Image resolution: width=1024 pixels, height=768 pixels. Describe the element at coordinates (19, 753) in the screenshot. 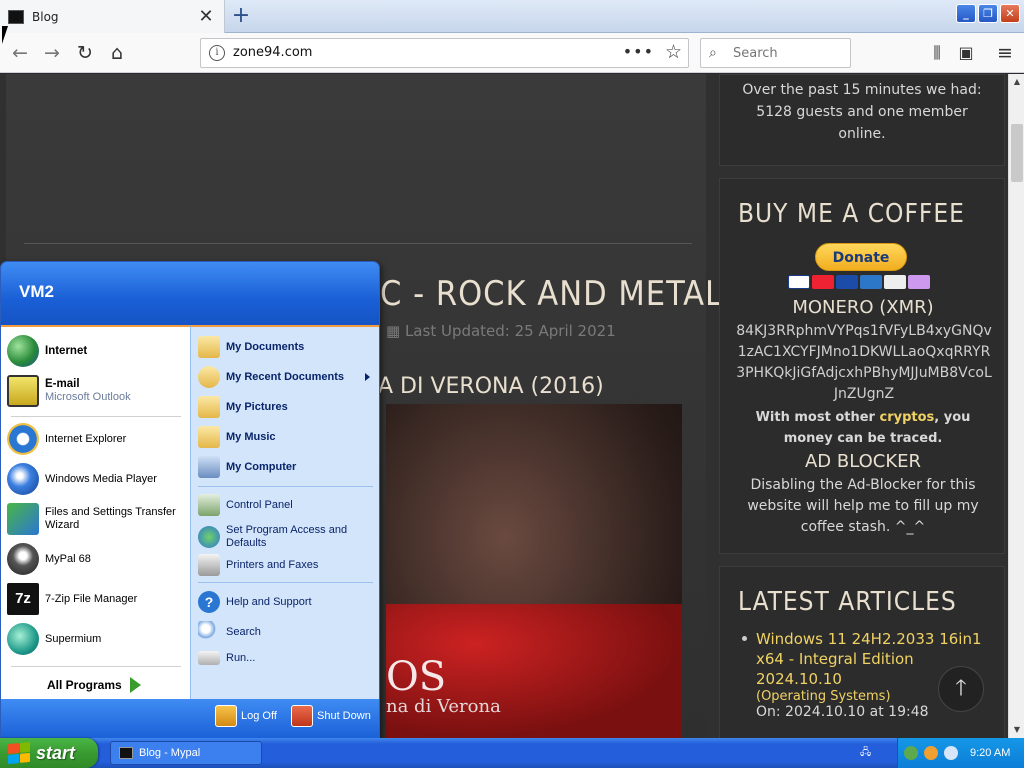

I see `windows-flag-icon` at that location.